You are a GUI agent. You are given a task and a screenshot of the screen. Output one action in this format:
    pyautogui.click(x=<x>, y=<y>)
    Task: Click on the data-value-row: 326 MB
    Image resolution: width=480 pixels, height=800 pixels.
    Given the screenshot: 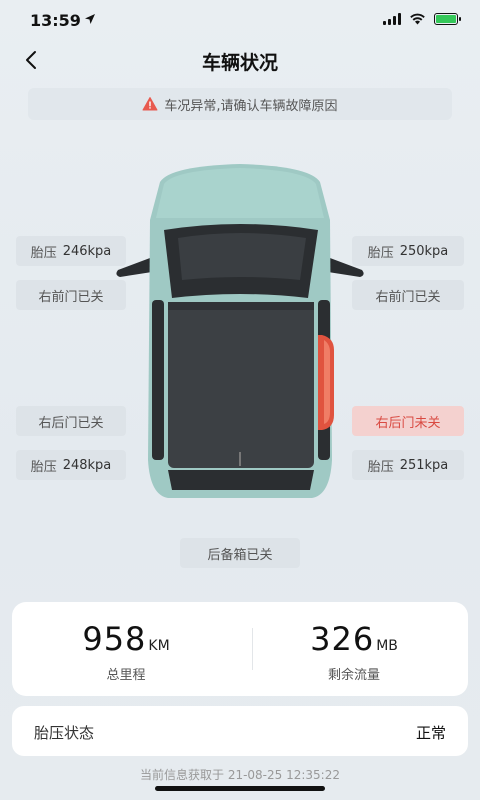 What is the action you would take?
    pyautogui.click(x=354, y=639)
    